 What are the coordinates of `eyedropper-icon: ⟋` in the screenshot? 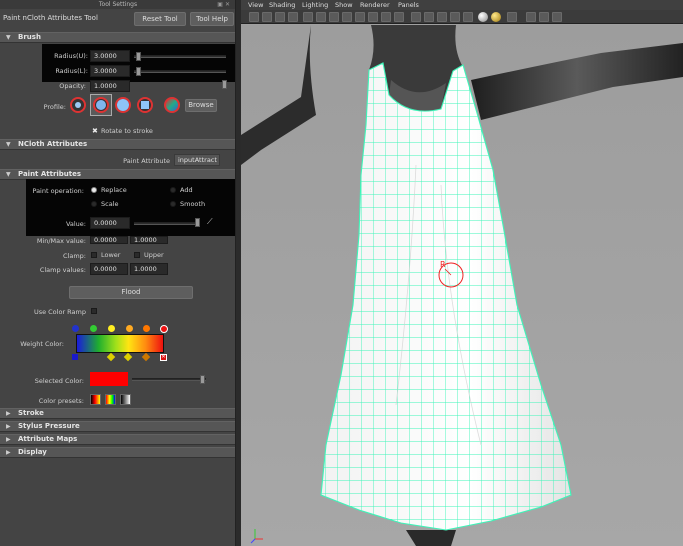 It's located at (210, 222).